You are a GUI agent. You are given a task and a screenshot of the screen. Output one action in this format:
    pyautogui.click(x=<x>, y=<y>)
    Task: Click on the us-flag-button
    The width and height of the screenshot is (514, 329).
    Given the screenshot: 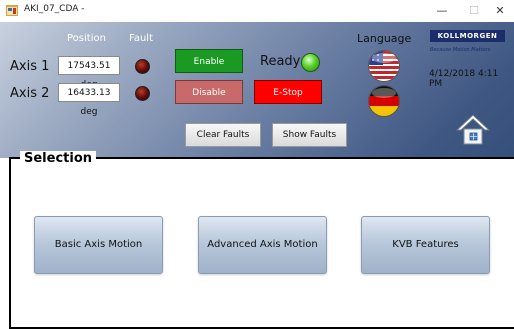 What is the action you would take?
    pyautogui.click(x=384, y=66)
    